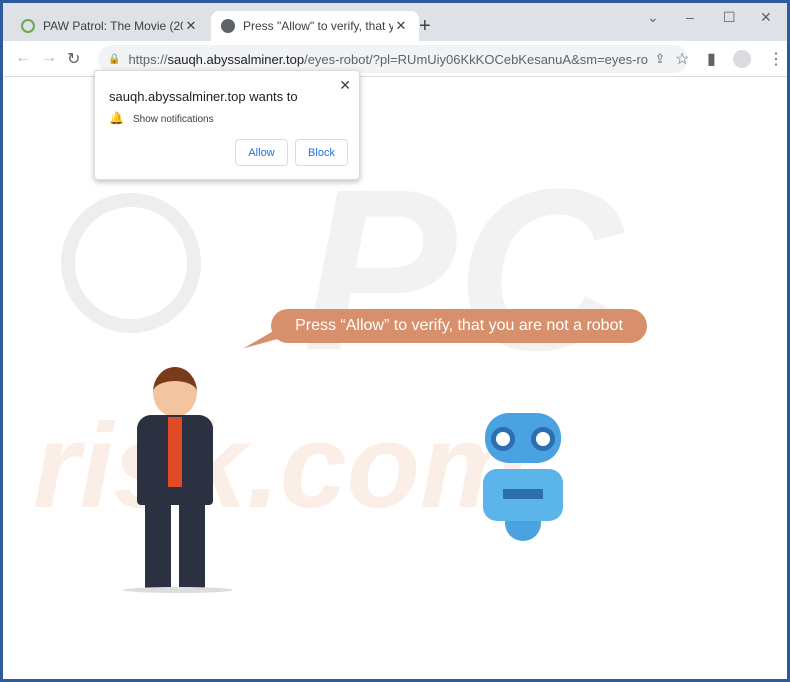 Image resolution: width=790 pixels, height=682 pixels. I want to click on businessman-illustration, so click(188, 480).